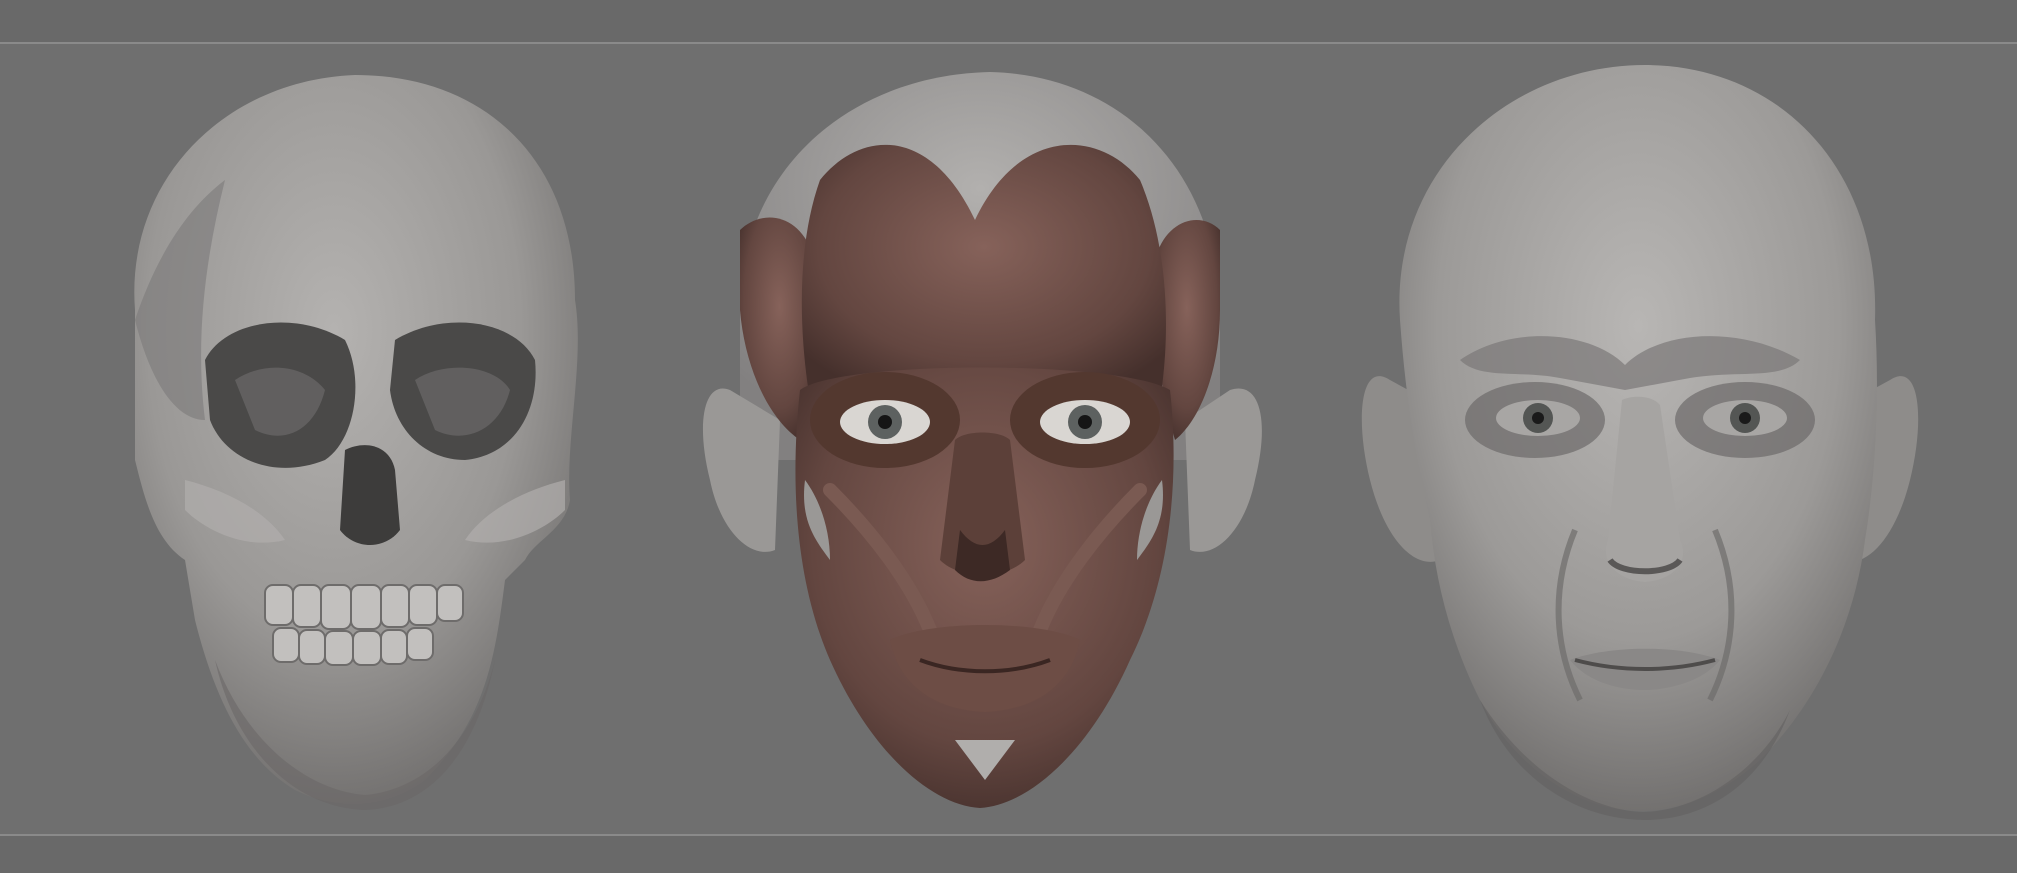 This screenshot has width=2017, height=873. Describe the element at coordinates (1008, 835) in the screenshot. I see `bottom-divider` at that location.